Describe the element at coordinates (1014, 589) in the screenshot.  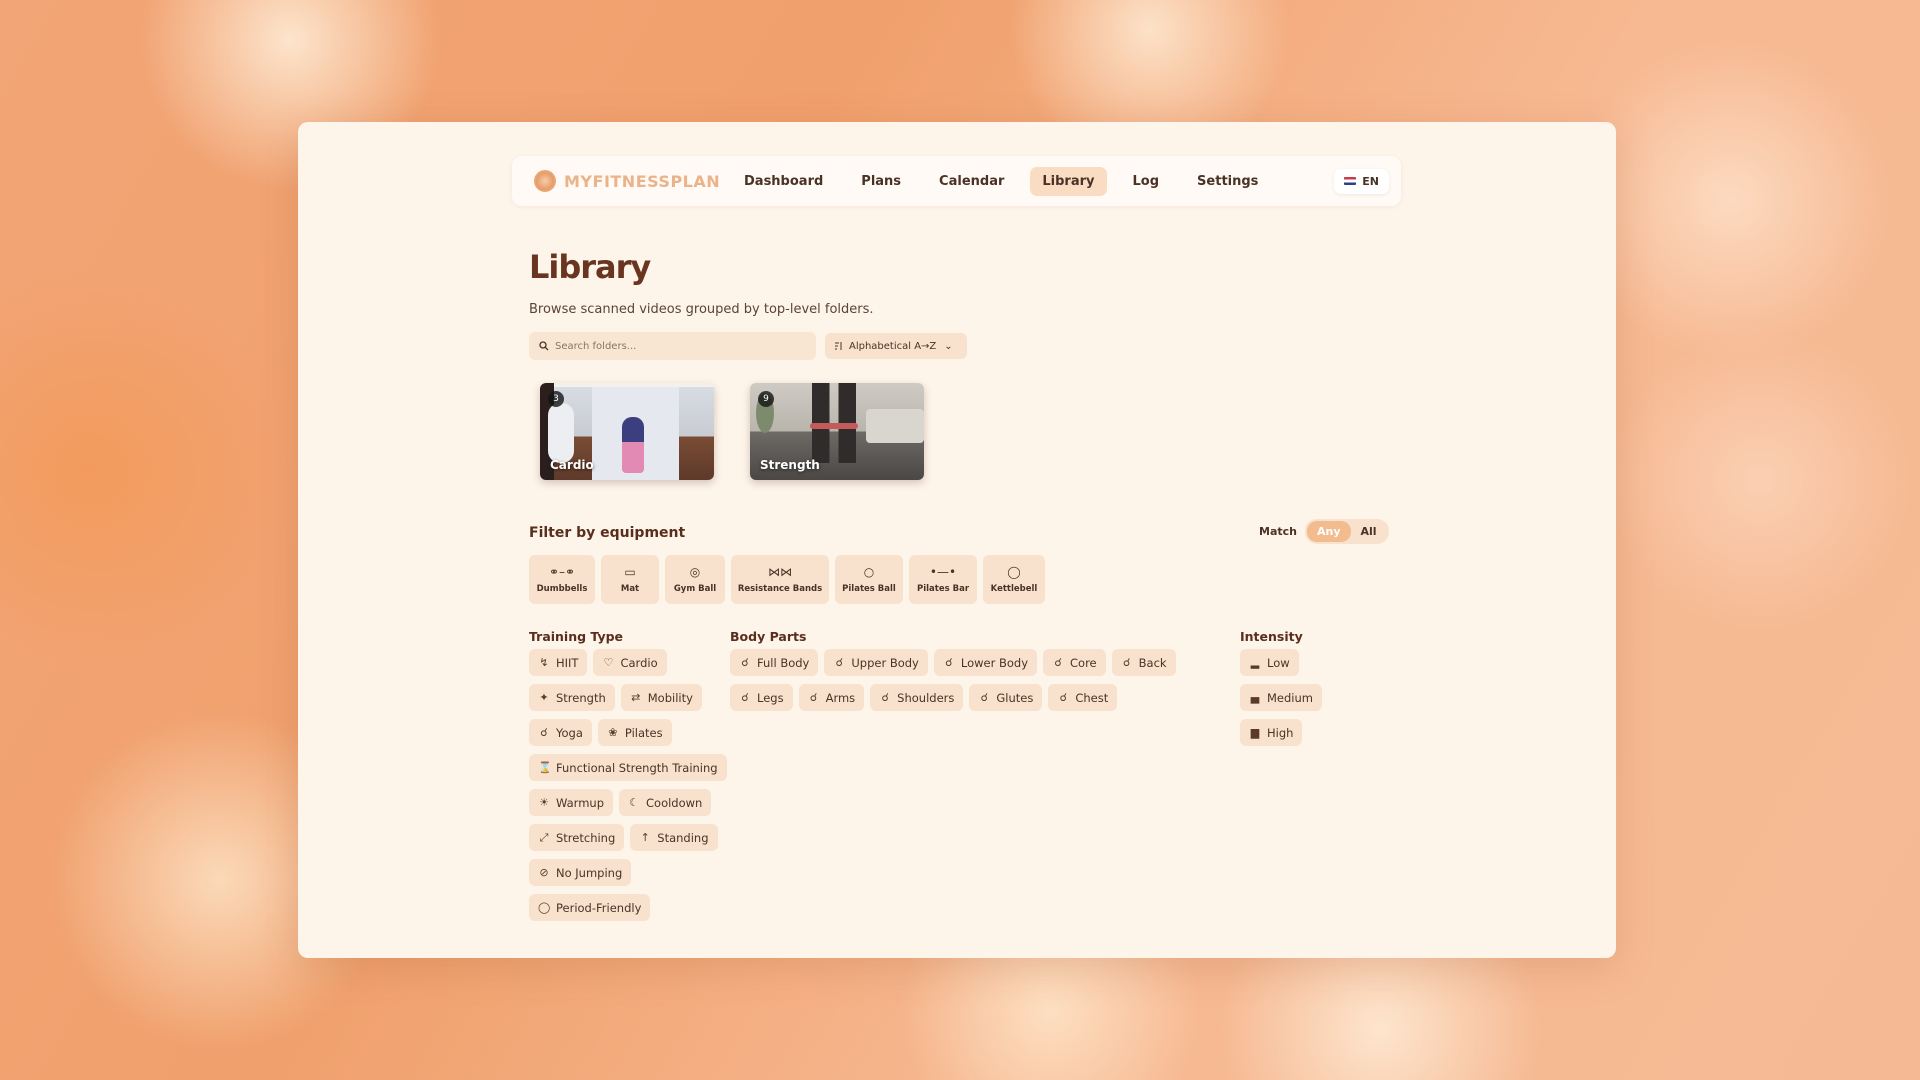
I see `equipment-label: Kettlebell` at that location.